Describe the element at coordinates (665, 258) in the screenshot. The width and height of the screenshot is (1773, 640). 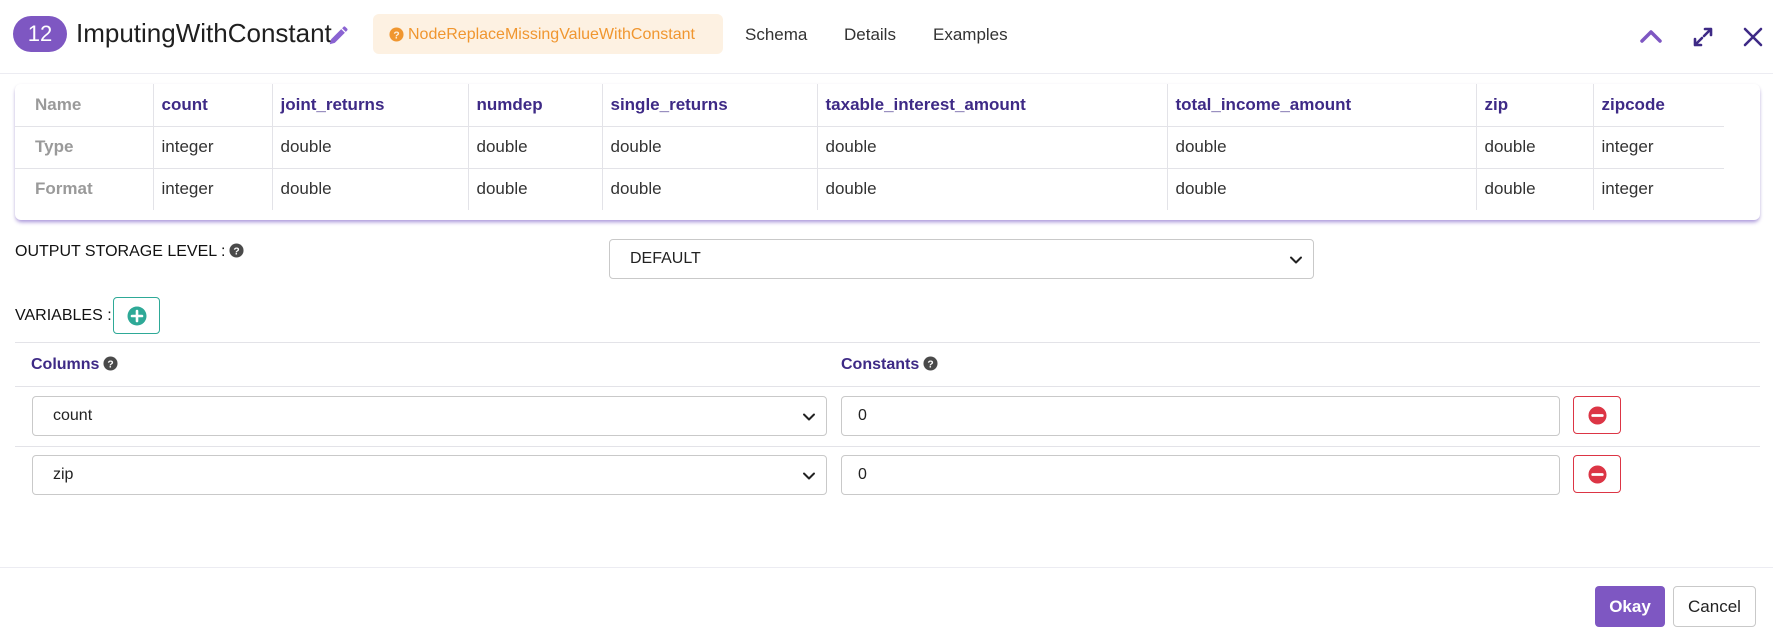
I see `storage-level-value: DEFAULT` at that location.